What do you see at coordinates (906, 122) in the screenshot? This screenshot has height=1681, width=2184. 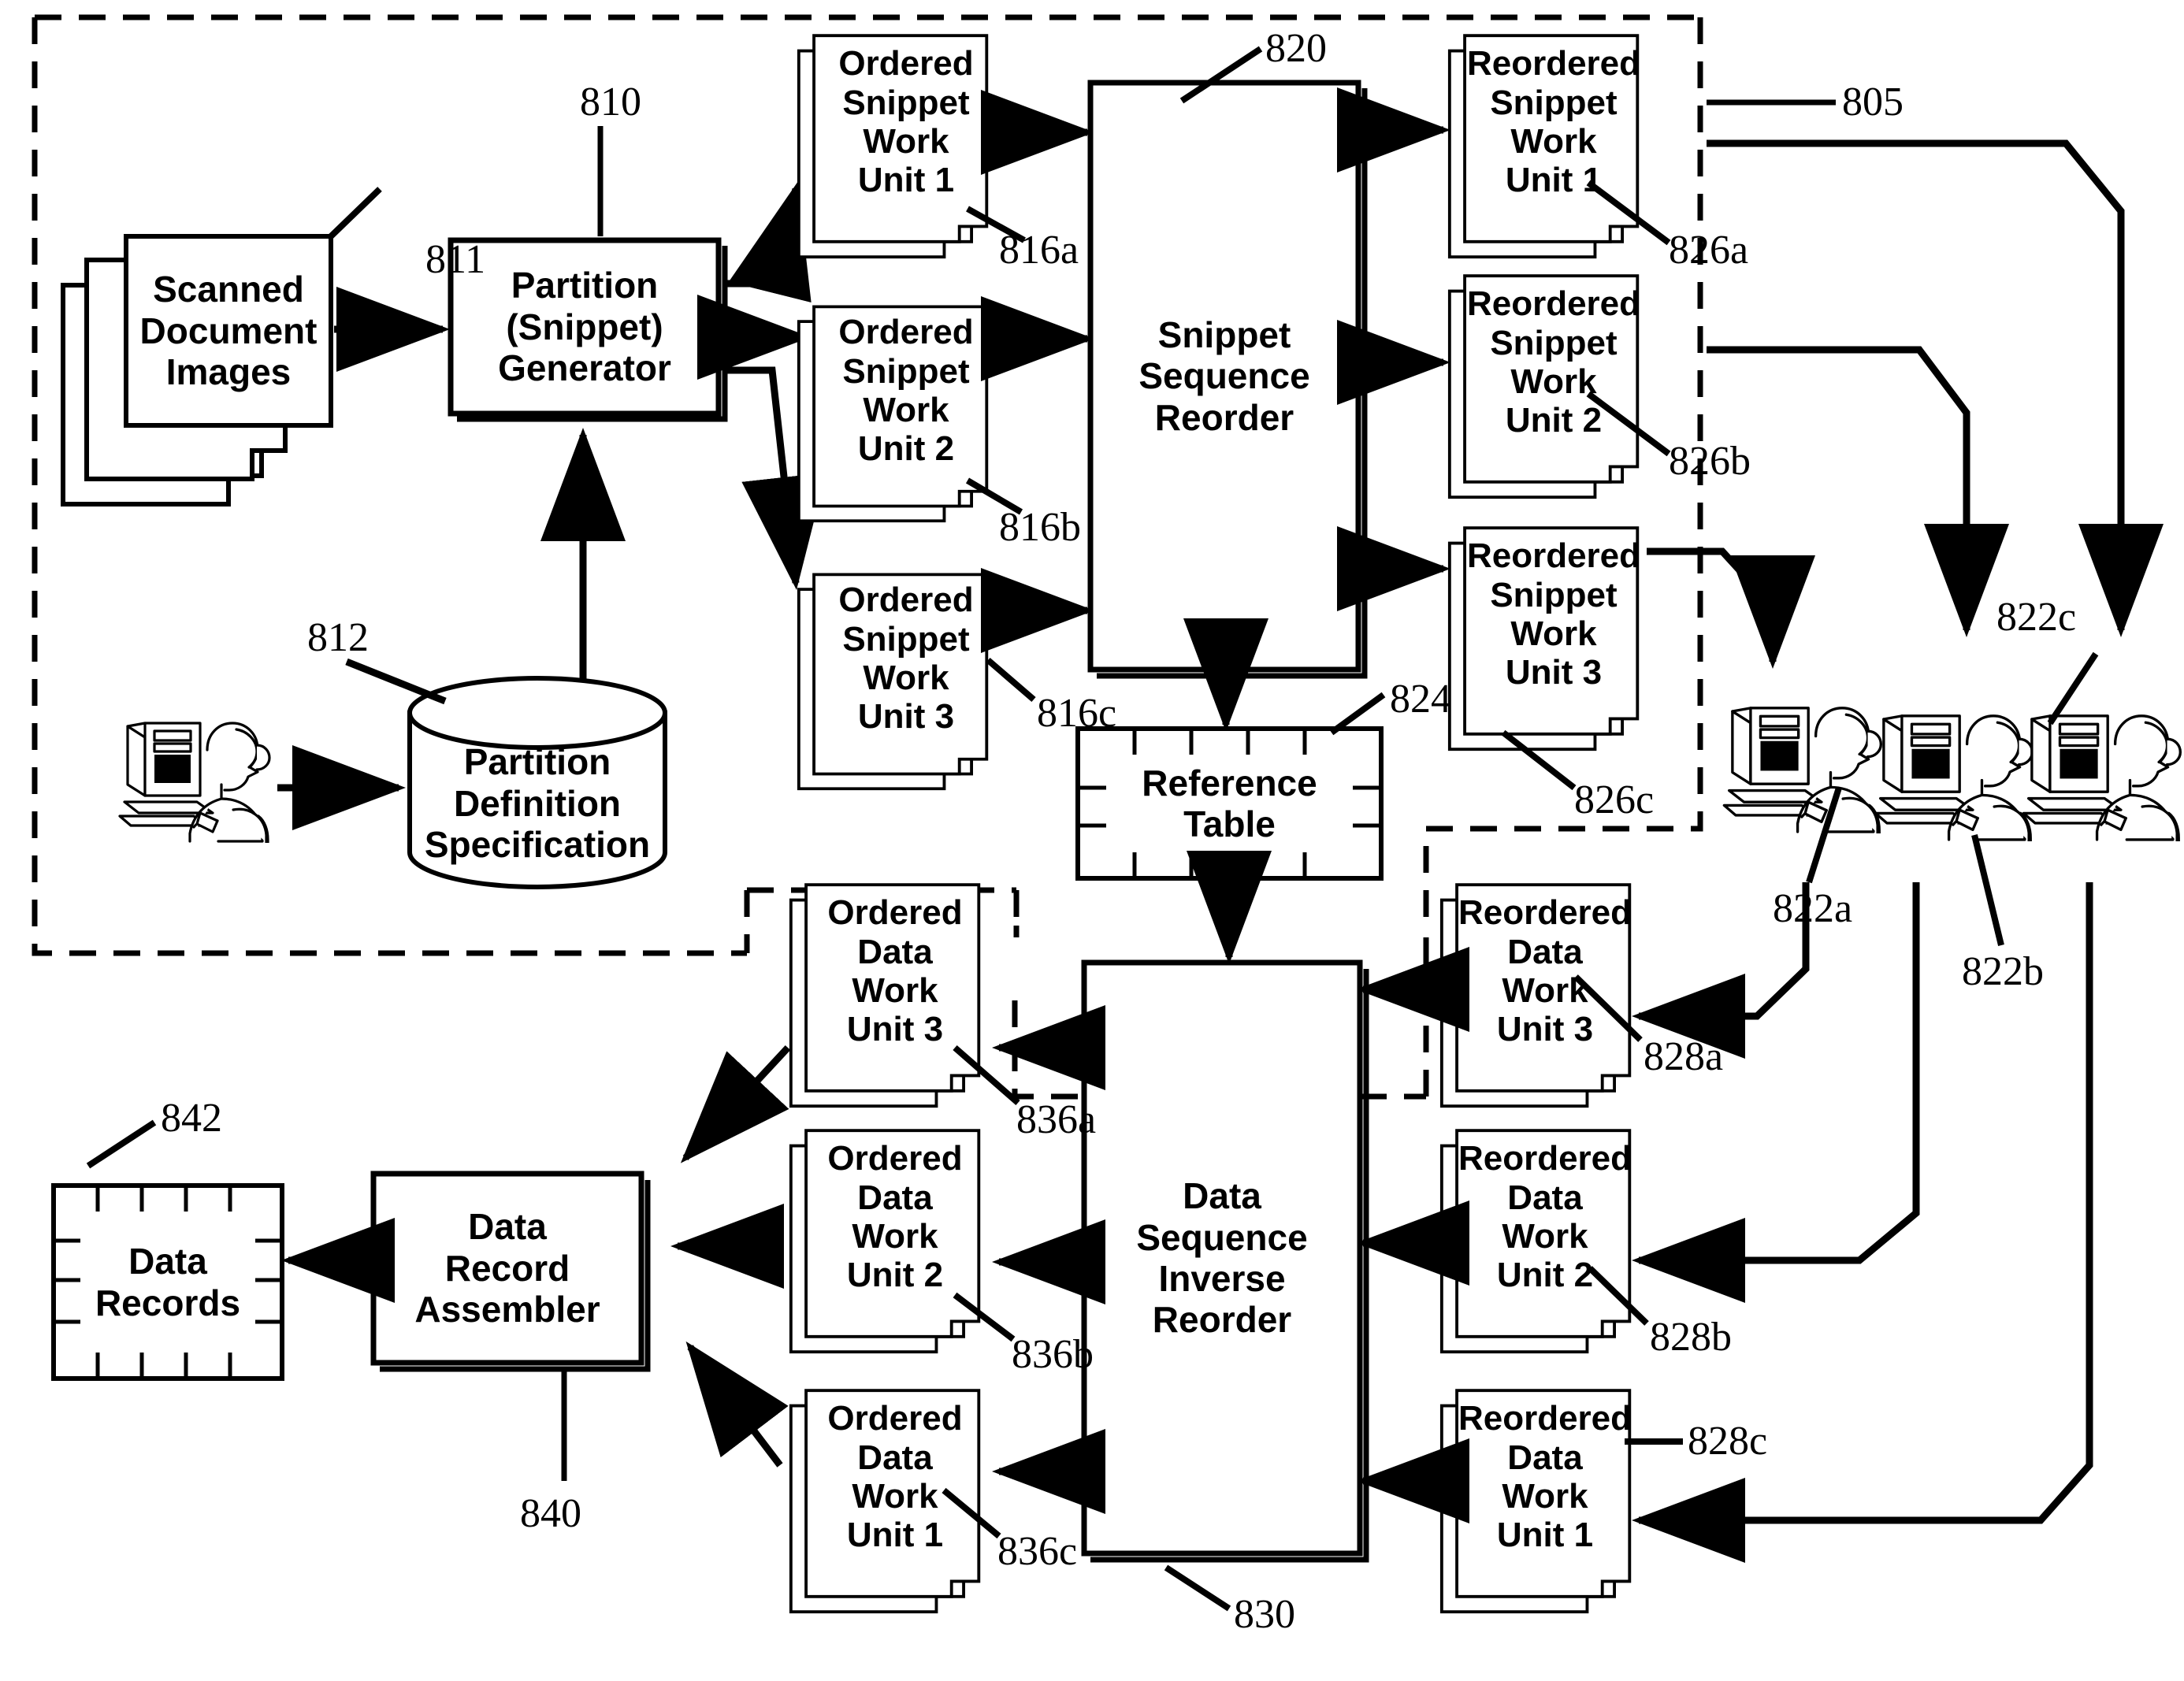 I see `ordered-snippet-work-unit-1-label: Ordered Snippet Work Unit 1` at bounding box center [906, 122].